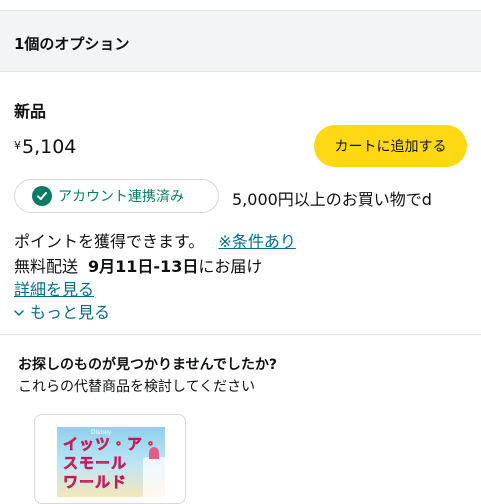 The width and height of the screenshot is (481, 504). Describe the element at coordinates (332, 199) in the screenshot. I see `points-info-text: 5,000円以上のお買い物でd` at that location.